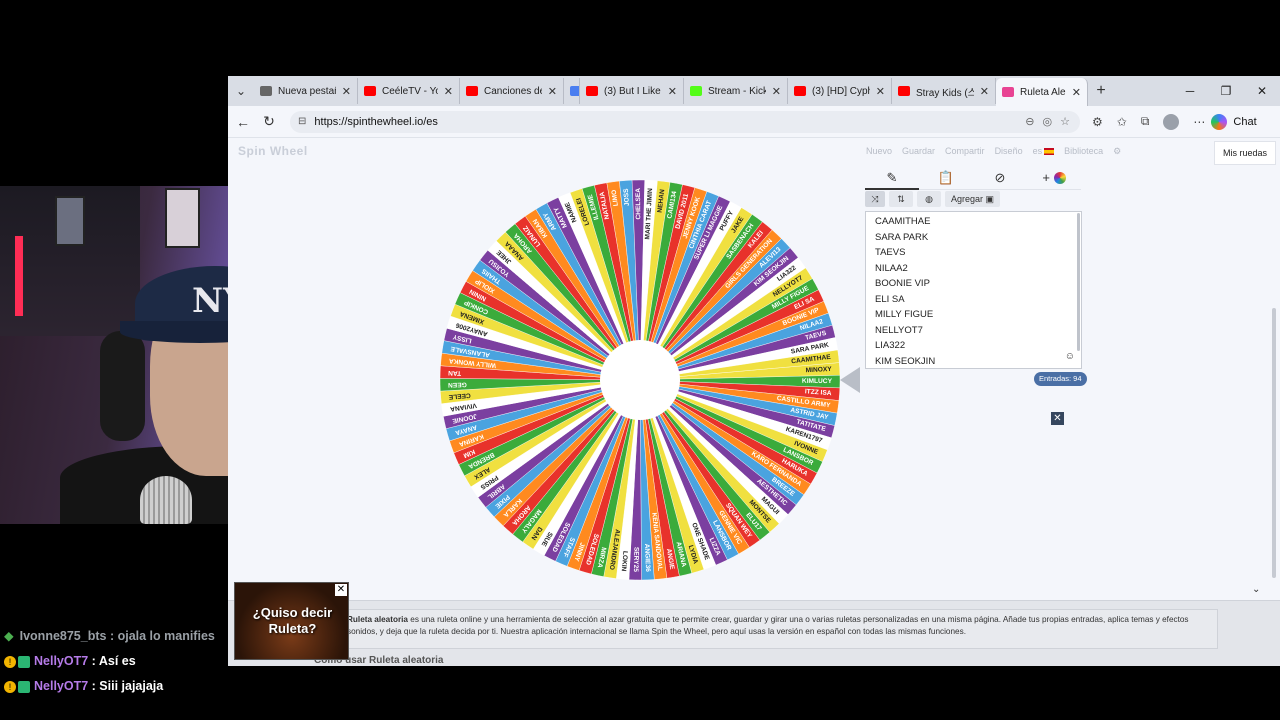 This screenshot has height=720, width=1280. I want to click on browser-tools: ⚙ ✩ ⧉ ⋯, so click(1148, 121).